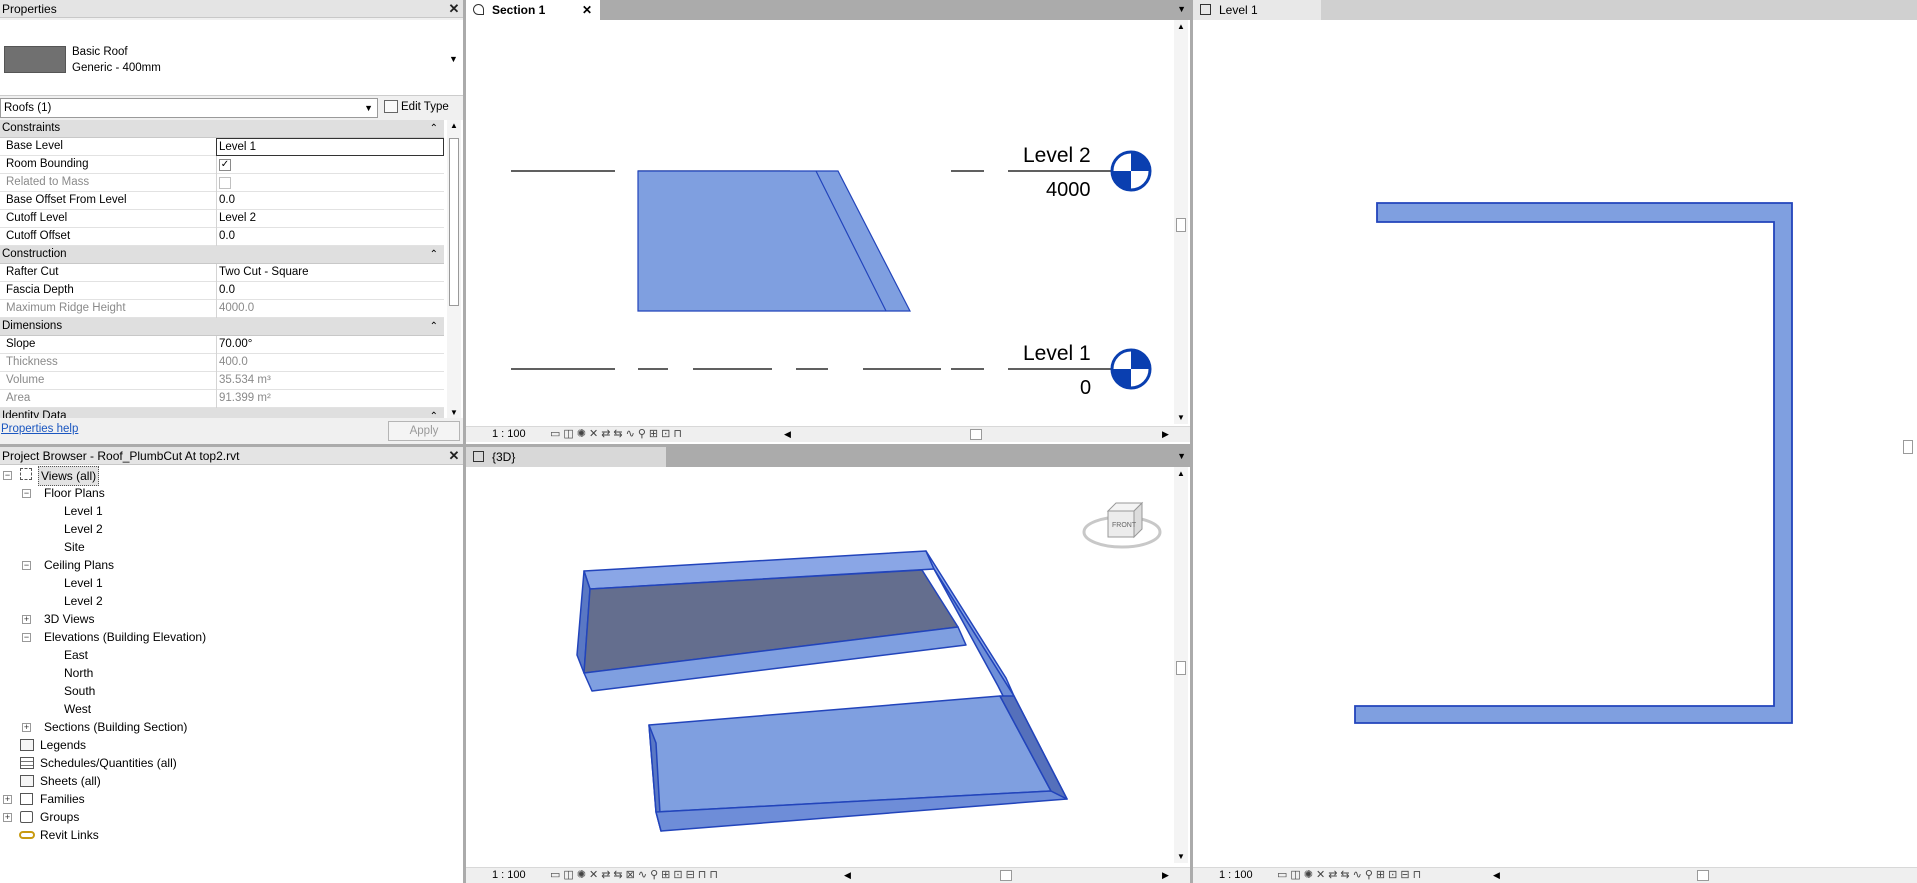 This screenshot has height=883, width=1917. What do you see at coordinates (39, 429) in the screenshot?
I see `properties-help-link: Properties help` at bounding box center [39, 429].